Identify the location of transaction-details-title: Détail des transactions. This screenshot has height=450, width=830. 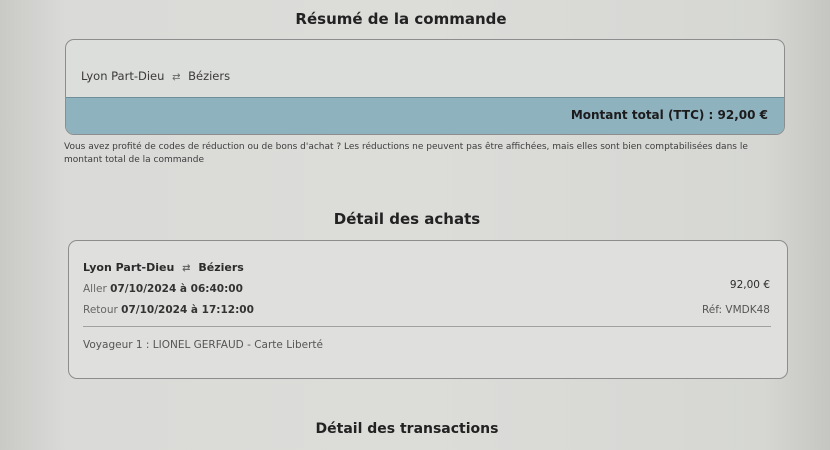
(407, 429).